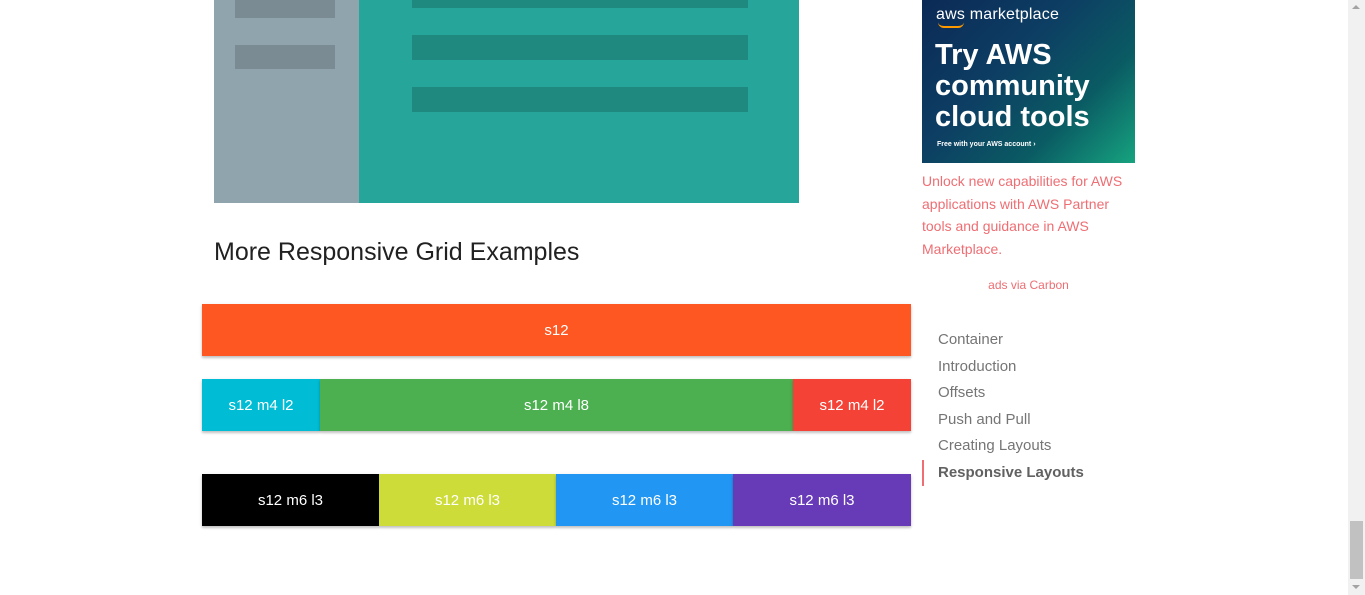  Describe the element at coordinates (1356, 550) in the screenshot. I see `scrollbar-thumb` at that location.